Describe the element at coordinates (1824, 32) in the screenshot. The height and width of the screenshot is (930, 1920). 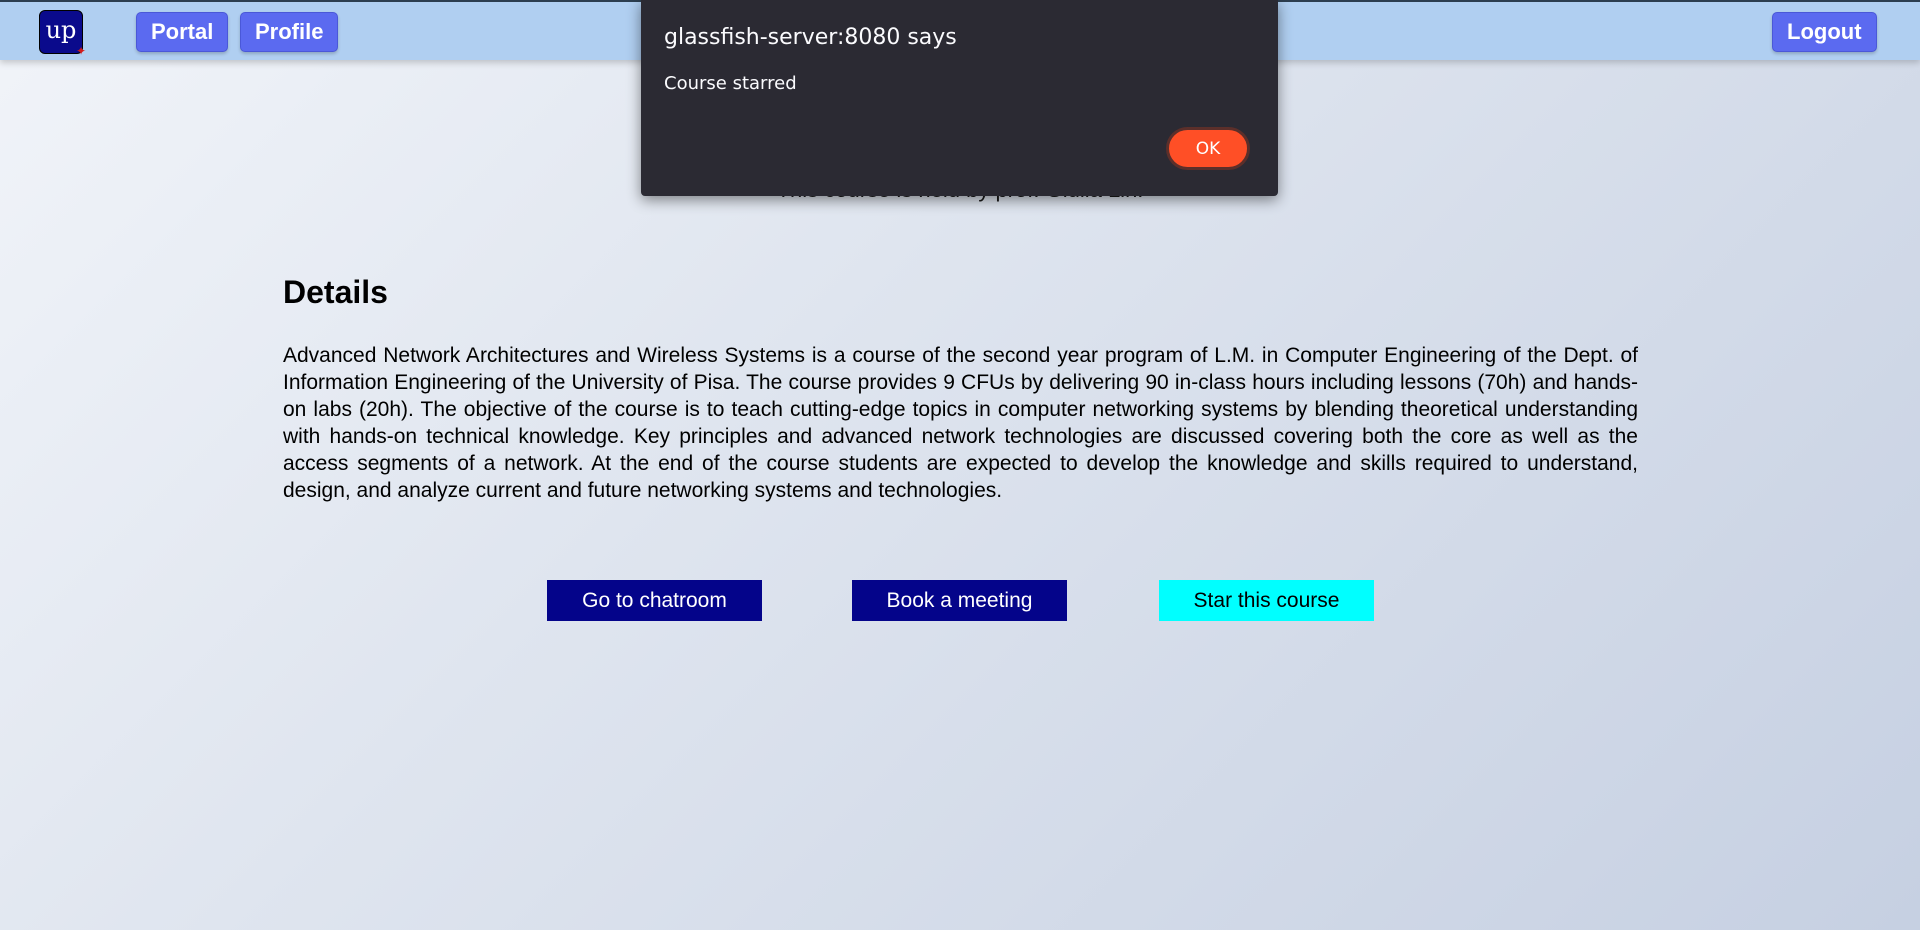
I see `logout-button: Logout` at that location.